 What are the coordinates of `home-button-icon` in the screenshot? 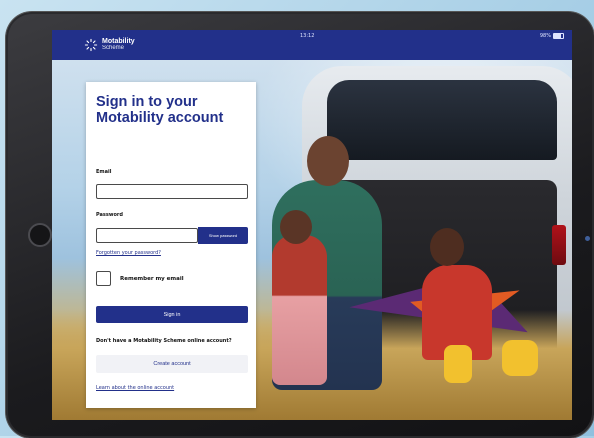 It's located at (40, 235).